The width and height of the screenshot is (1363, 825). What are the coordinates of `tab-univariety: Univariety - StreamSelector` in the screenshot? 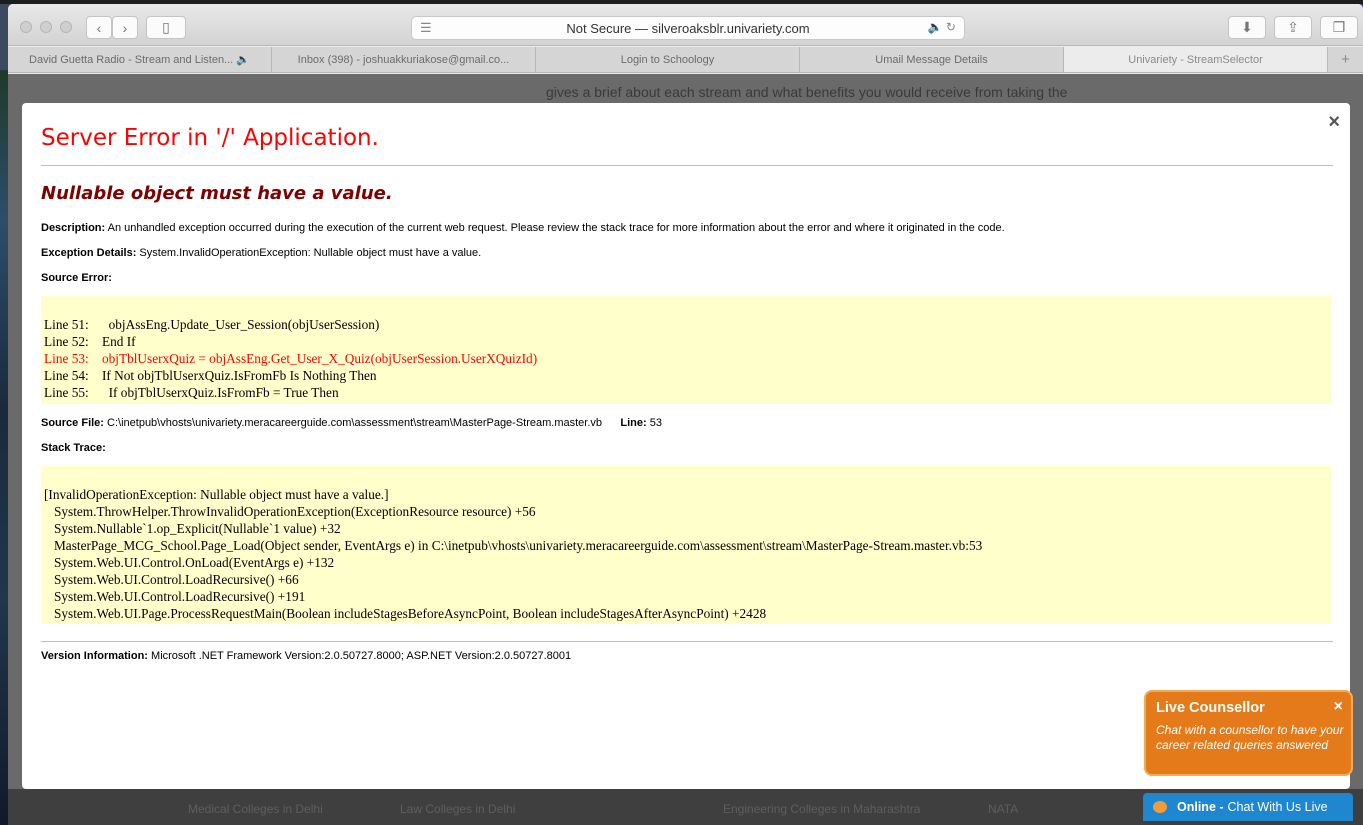 It's located at (1196, 59).